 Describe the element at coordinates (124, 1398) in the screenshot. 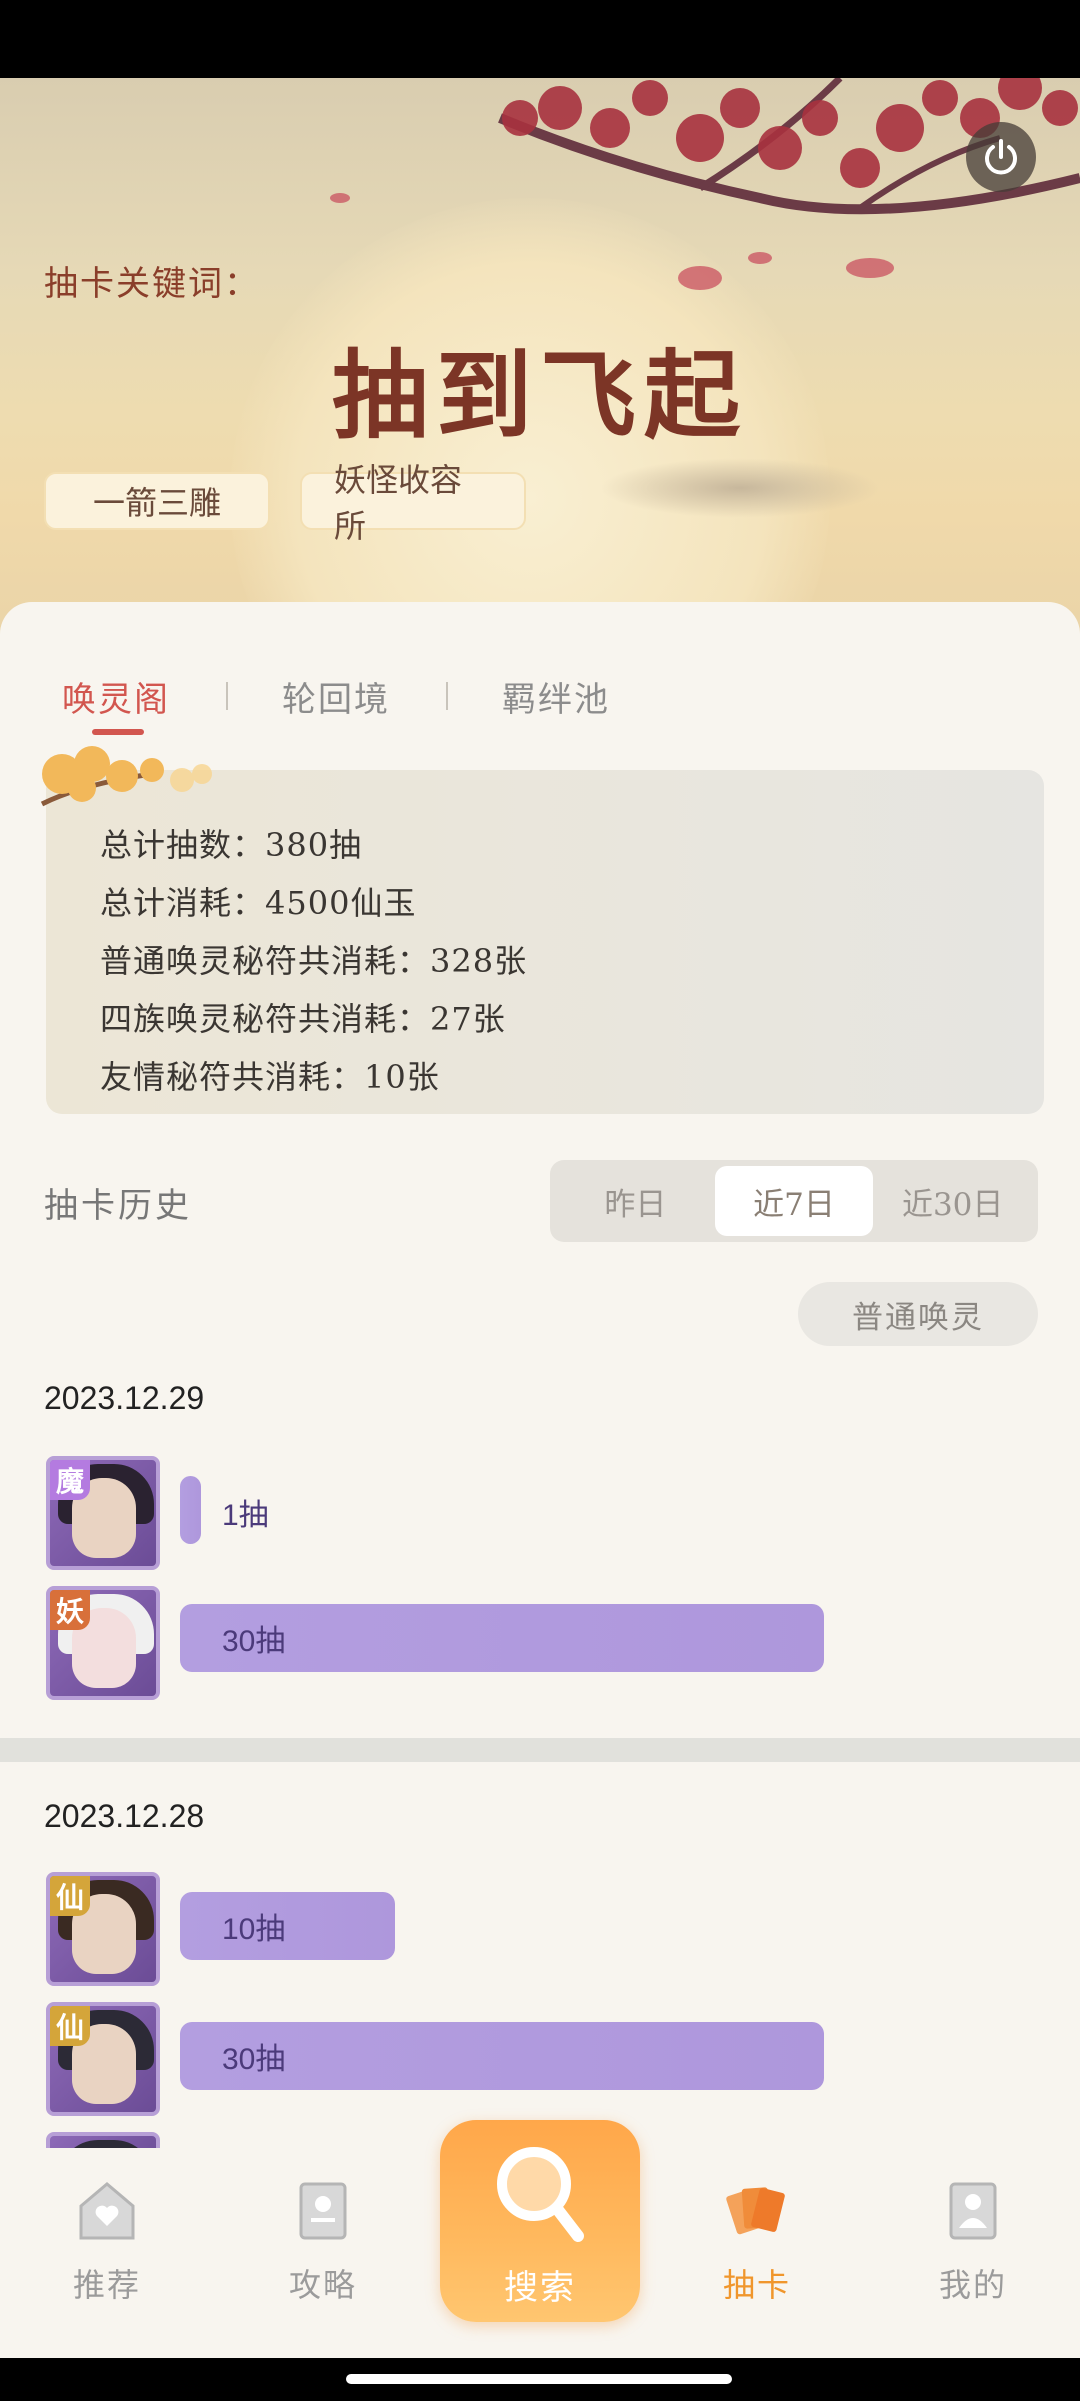

I see `history-date: 2023.12.29` at that location.